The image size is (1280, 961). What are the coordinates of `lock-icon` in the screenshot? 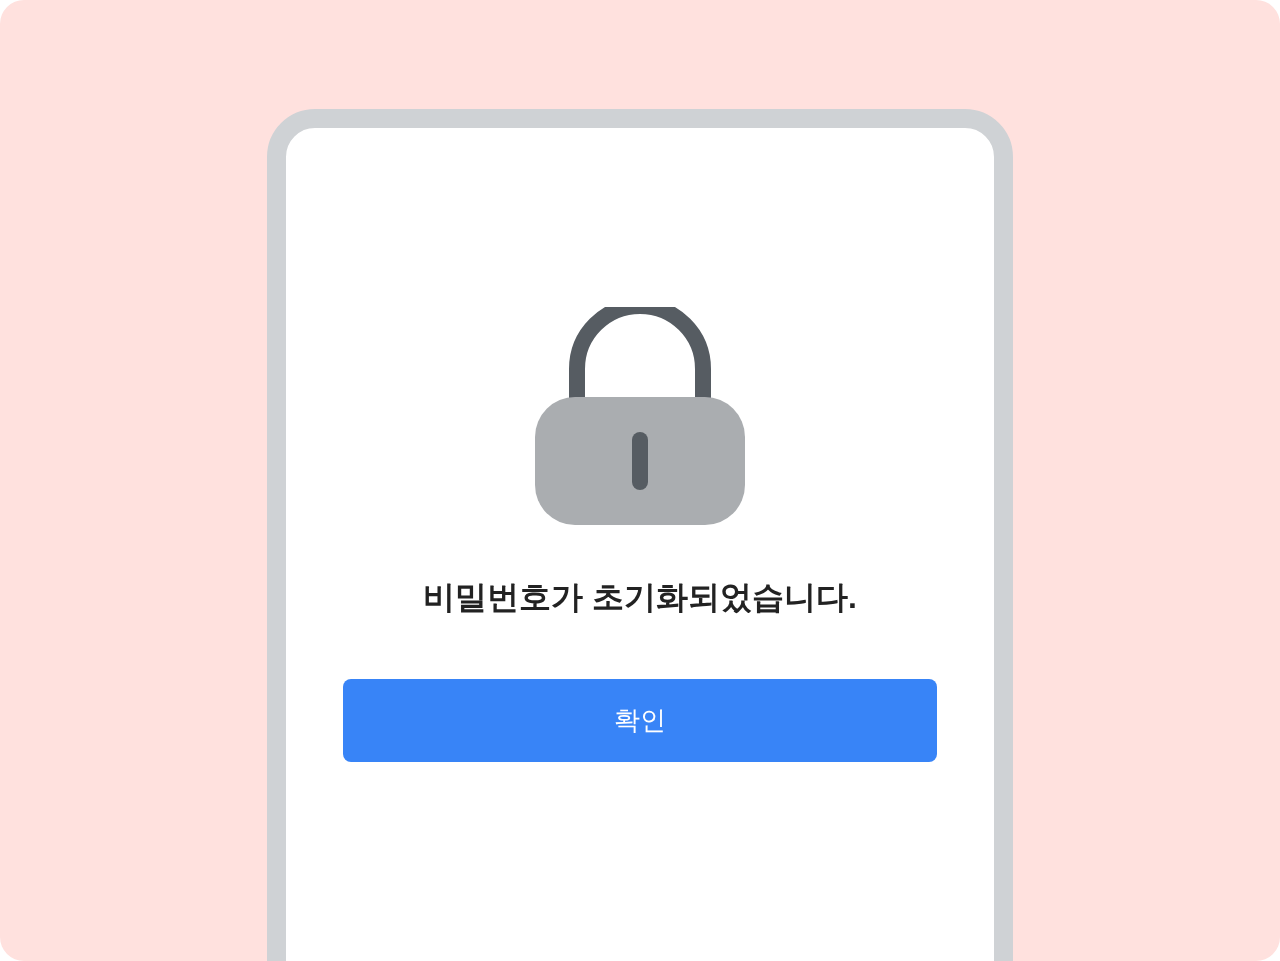 It's located at (640, 416).